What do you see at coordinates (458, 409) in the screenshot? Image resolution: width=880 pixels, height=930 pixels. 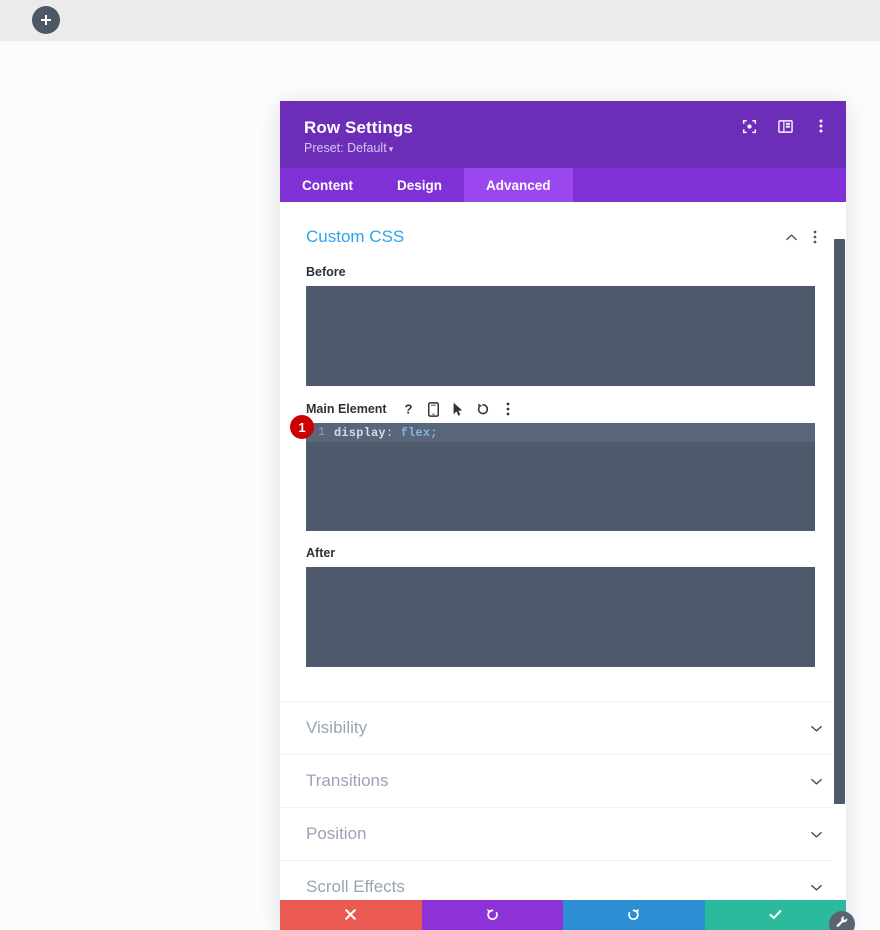 I see `hover-cursor-icon` at bounding box center [458, 409].